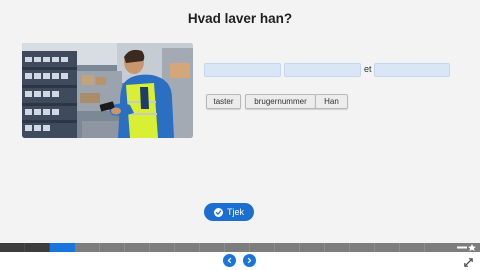  I want to click on previous-button, so click(229, 260).